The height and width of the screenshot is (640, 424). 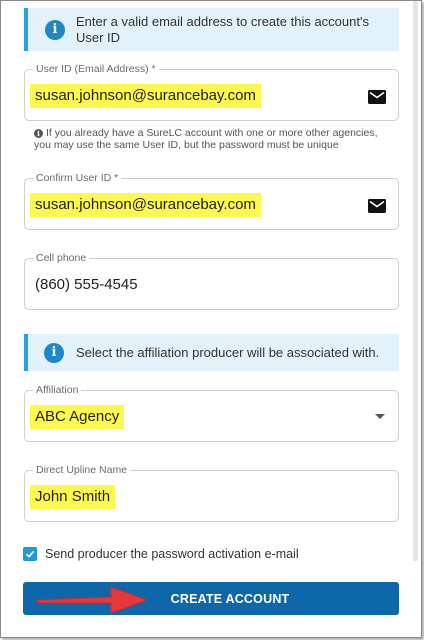 I want to click on checkmark-icon, so click(x=30, y=554).